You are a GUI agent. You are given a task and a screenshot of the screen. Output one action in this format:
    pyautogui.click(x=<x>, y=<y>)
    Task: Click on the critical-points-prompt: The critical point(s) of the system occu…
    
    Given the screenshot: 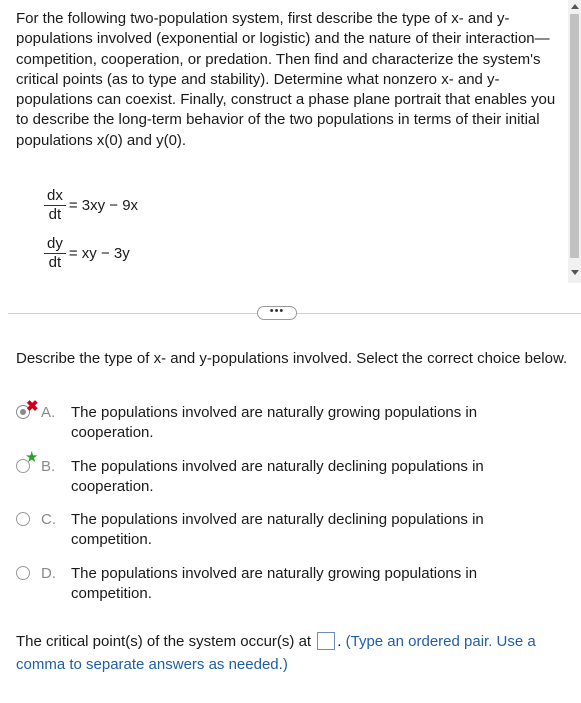 What is the action you would take?
    pyautogui.click(x=293, y=653)
    